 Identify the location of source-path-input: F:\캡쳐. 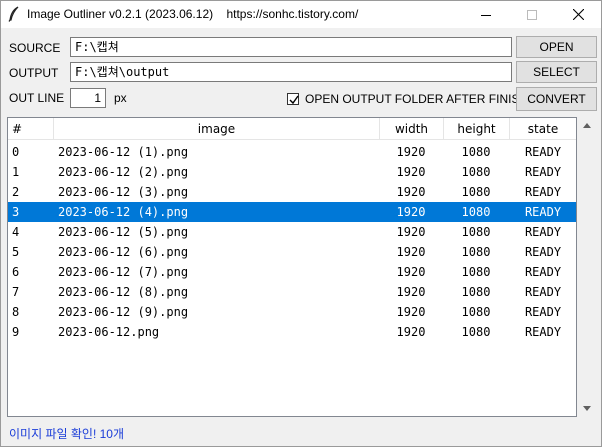
(291, 47).